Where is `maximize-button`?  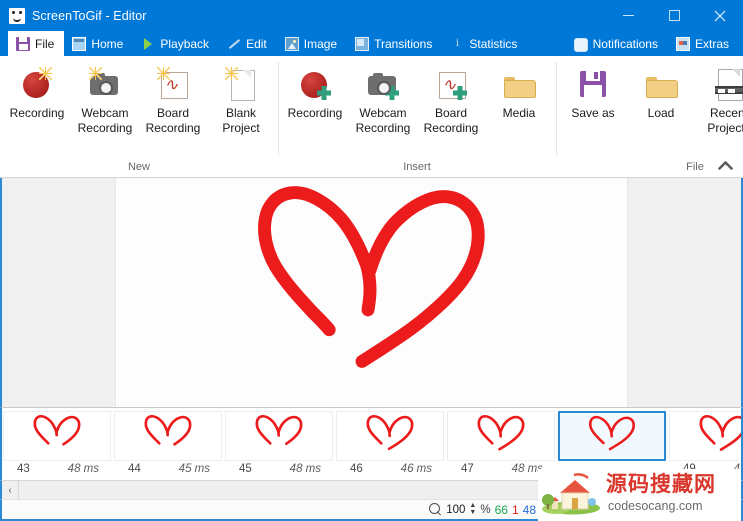
maximize-button is located at coordinates (674, 15).